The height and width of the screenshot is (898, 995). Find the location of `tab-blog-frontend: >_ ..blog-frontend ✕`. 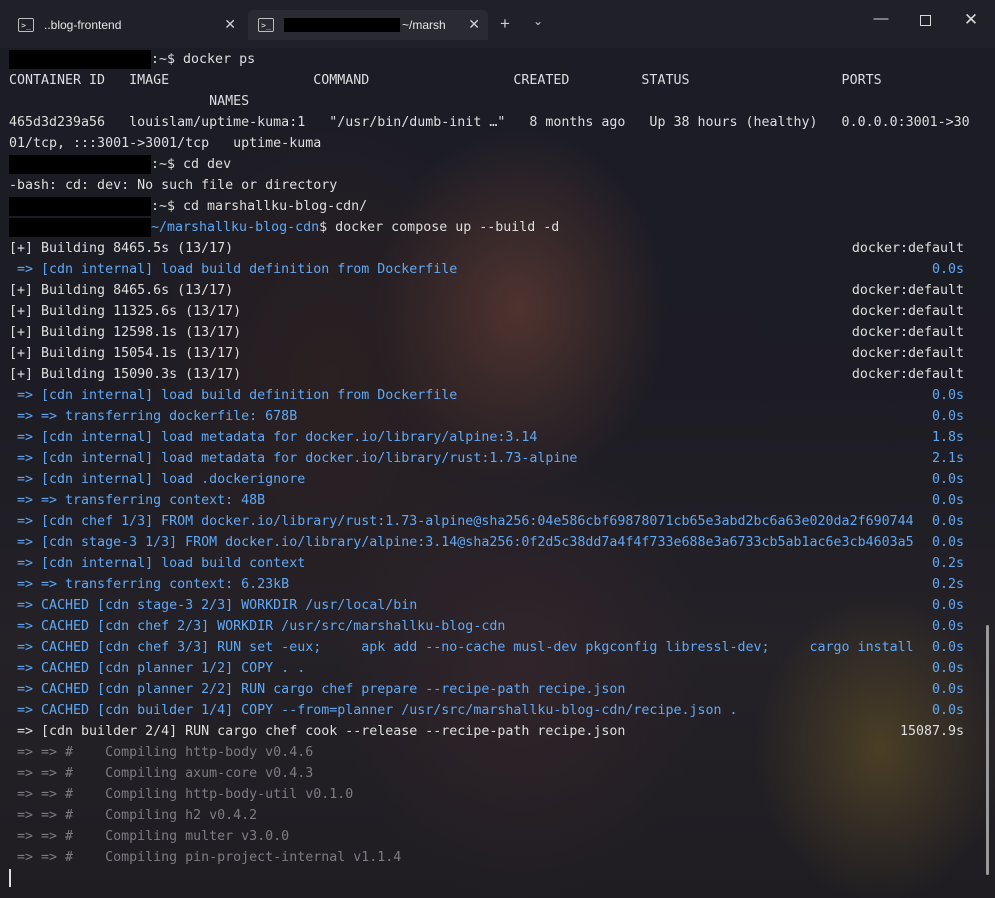

tab-blog-frontend: >_ ..blog-frontend ✕ is located at coordinates (126, 25).